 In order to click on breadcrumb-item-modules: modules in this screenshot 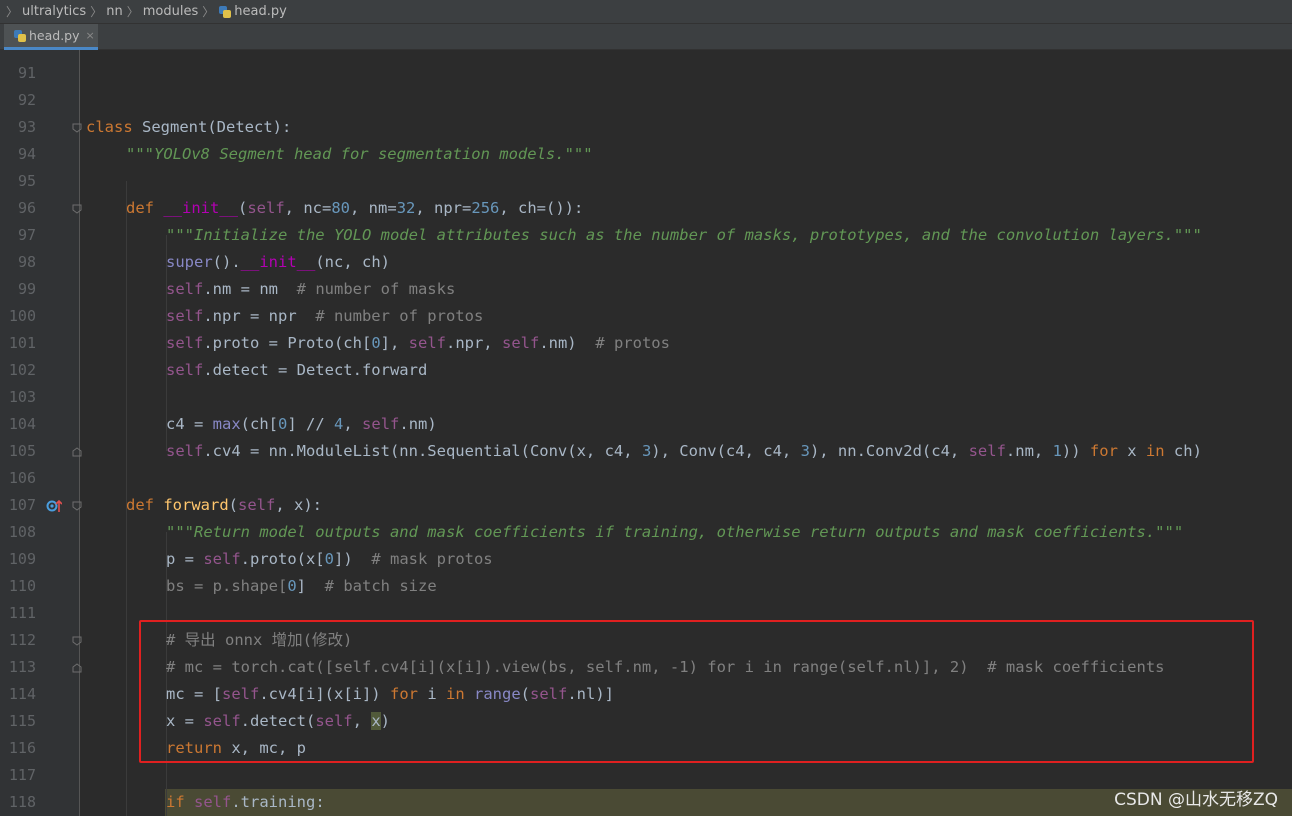, I will do `click(171, 11)`.